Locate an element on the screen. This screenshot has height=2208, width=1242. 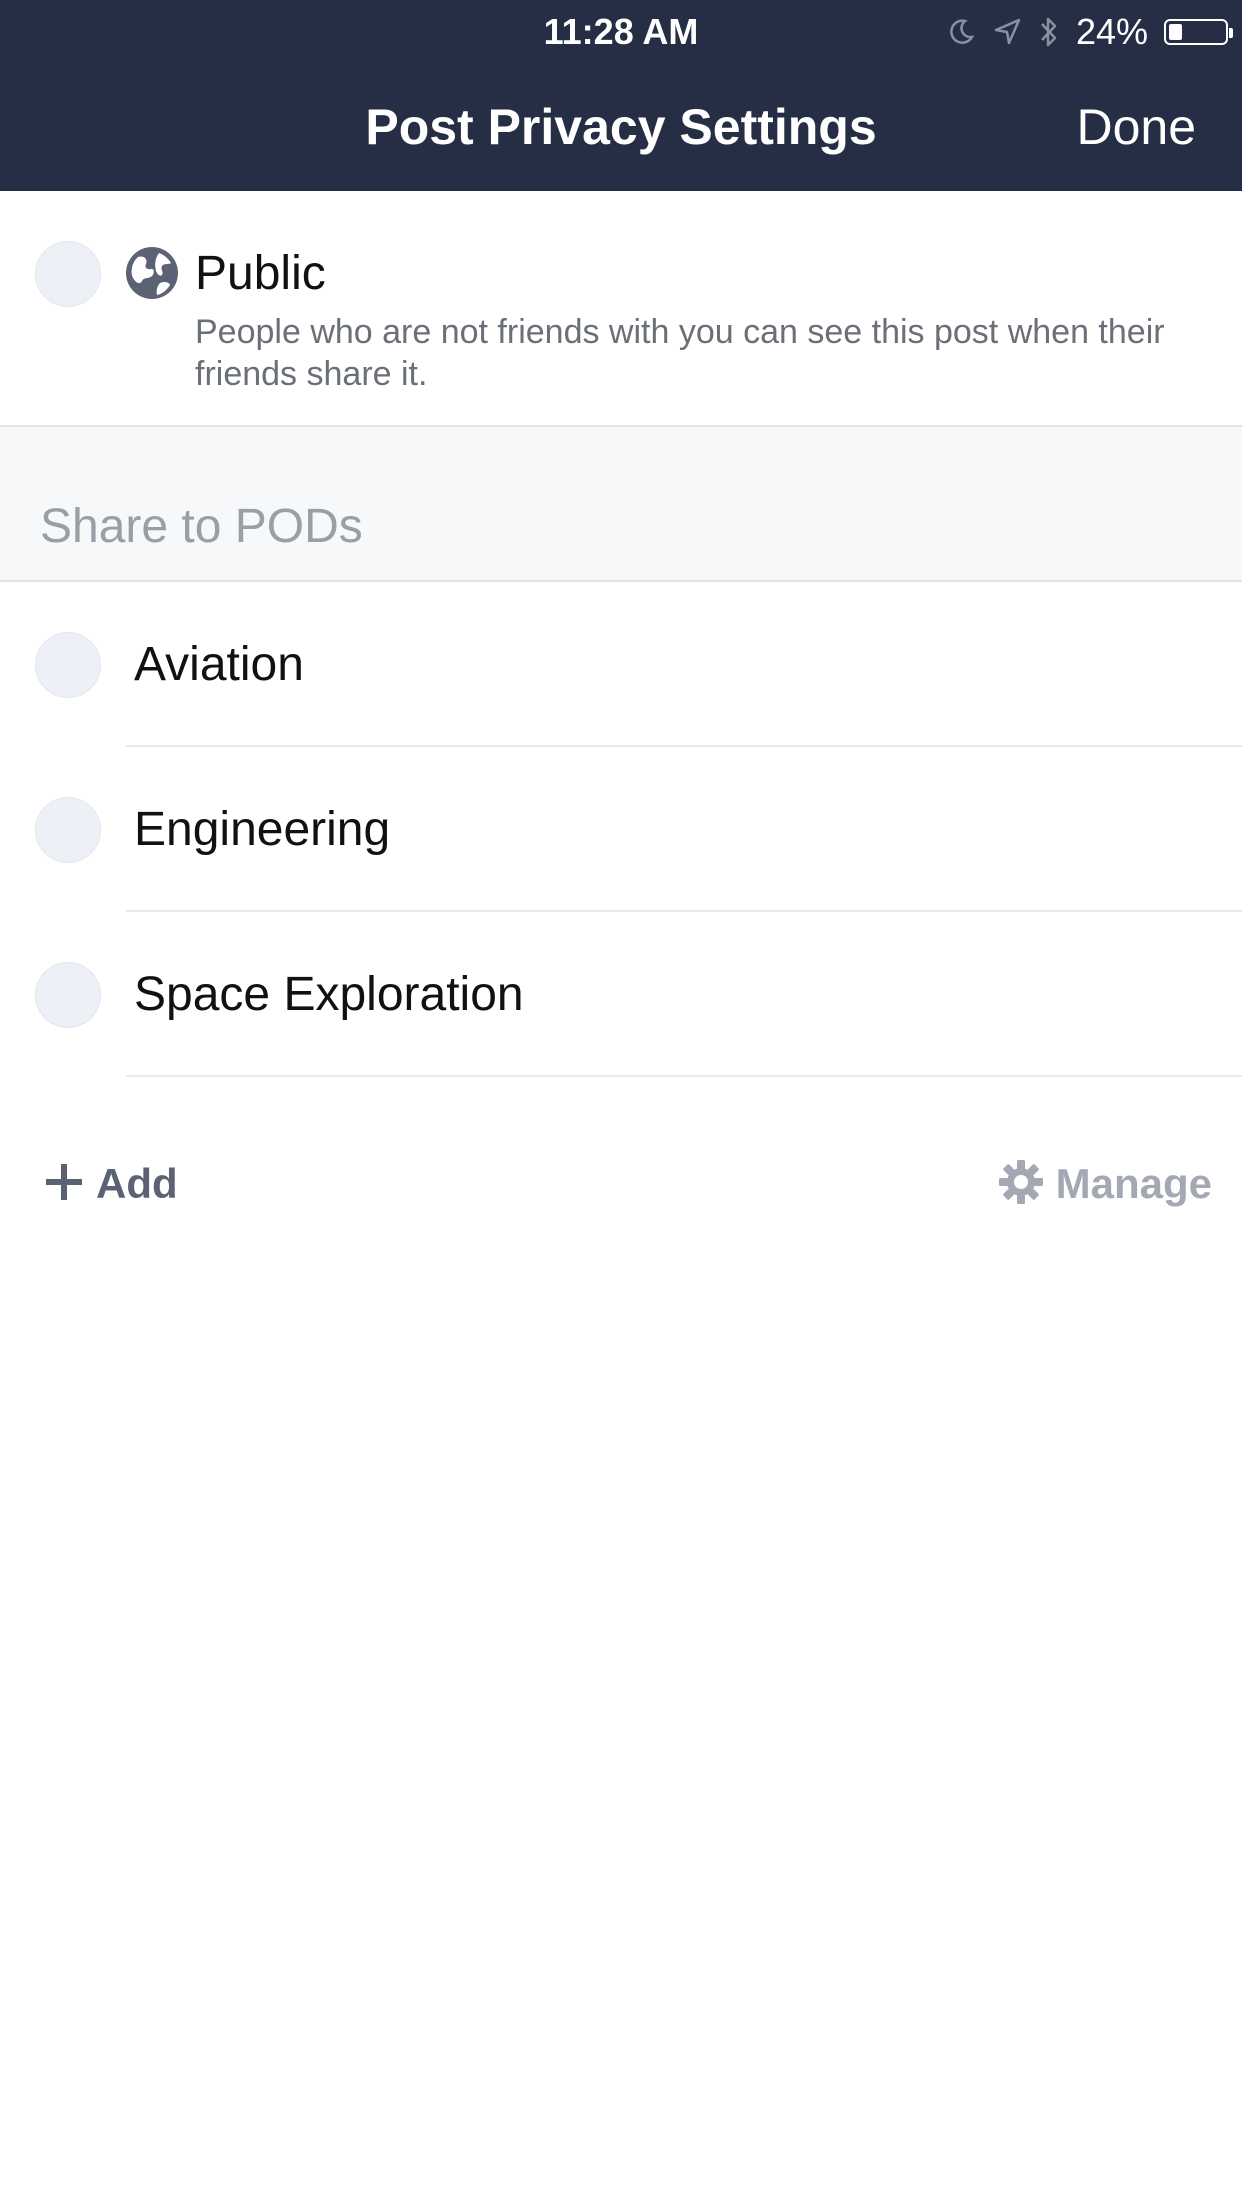
plus-icon is located at coordinates (64, 1184).